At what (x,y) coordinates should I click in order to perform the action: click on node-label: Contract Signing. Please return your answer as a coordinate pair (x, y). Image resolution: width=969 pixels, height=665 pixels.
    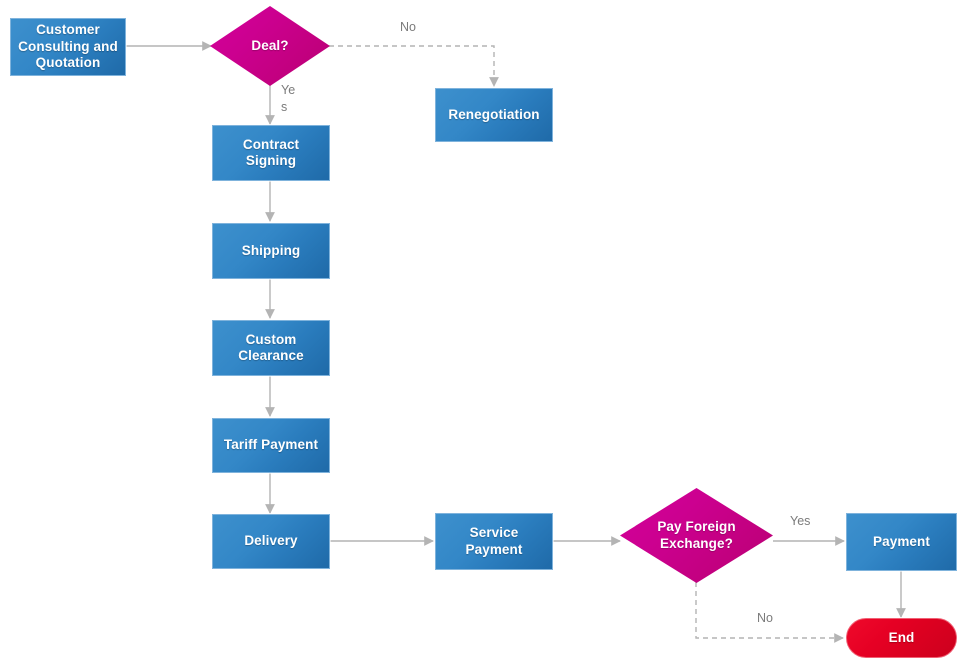
    Looking at the image, I should click on (271, 152).